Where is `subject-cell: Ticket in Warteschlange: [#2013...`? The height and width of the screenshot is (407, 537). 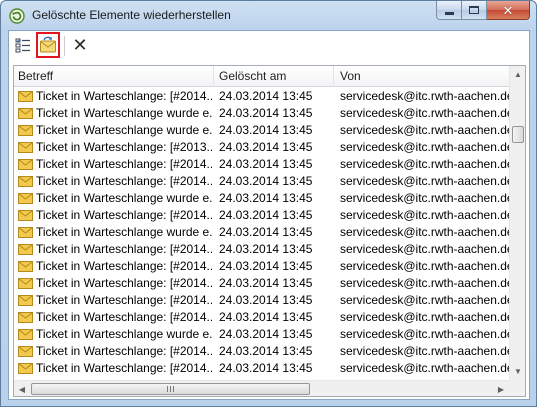
subject-cell: Ticket in Warteschlange: [#2013... is located at coordinates (115, 147).